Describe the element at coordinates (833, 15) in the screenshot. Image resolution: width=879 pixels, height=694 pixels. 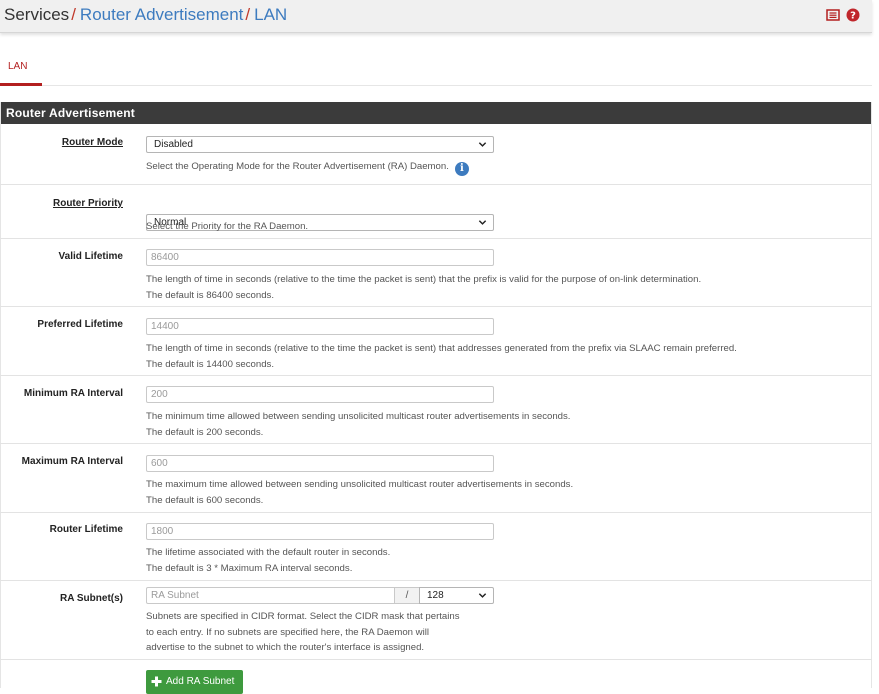
I see `list-icon` at that location.